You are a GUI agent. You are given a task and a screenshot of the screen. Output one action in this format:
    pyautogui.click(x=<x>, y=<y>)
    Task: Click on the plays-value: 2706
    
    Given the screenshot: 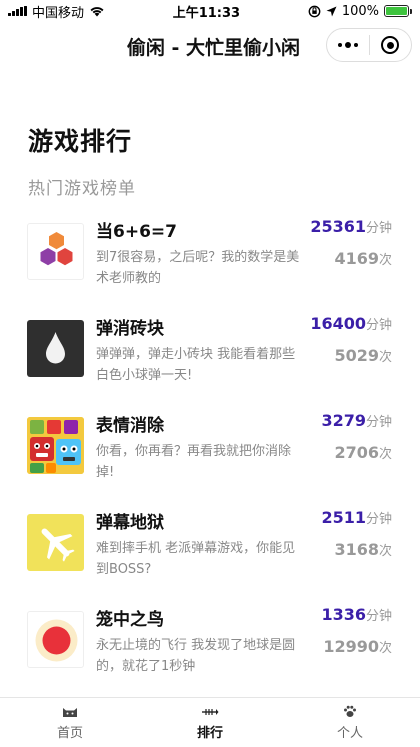 What is the action you would take?
    pyautogui.click(x=356, y=452)
    